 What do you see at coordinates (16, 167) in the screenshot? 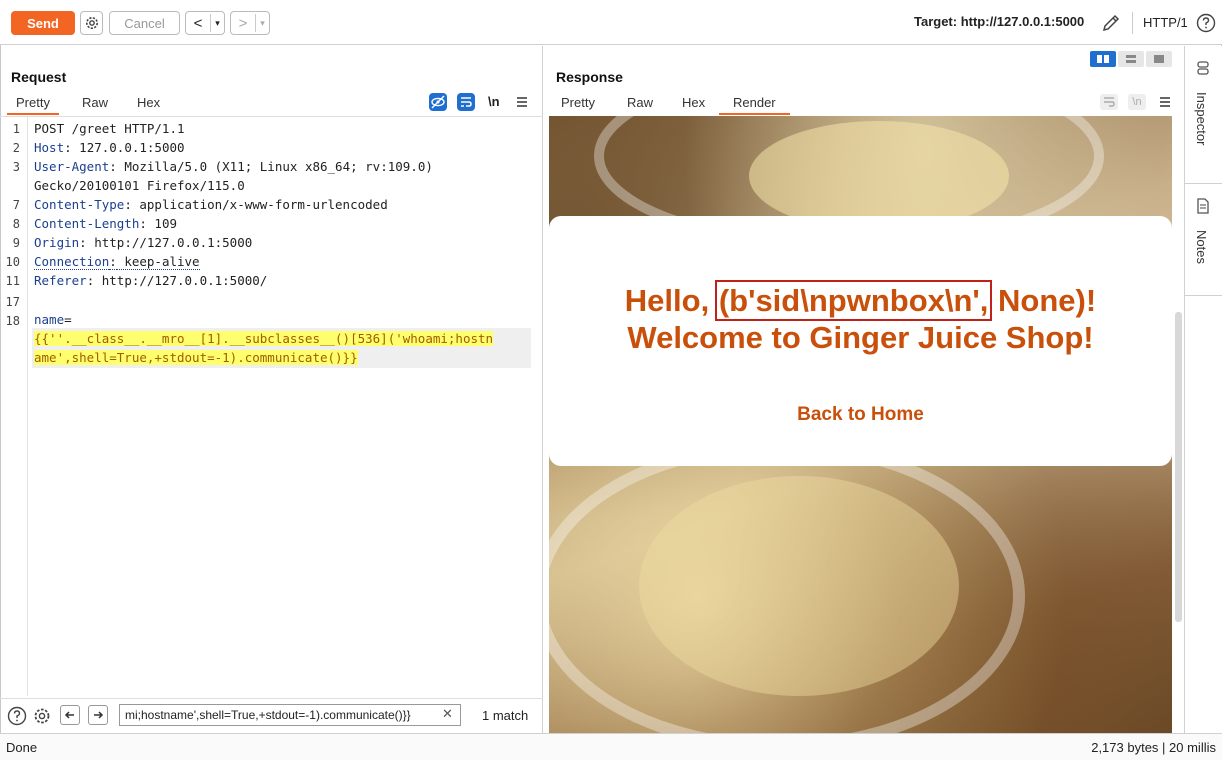
I see `line-number: 3` at bounding box center [16, 167].